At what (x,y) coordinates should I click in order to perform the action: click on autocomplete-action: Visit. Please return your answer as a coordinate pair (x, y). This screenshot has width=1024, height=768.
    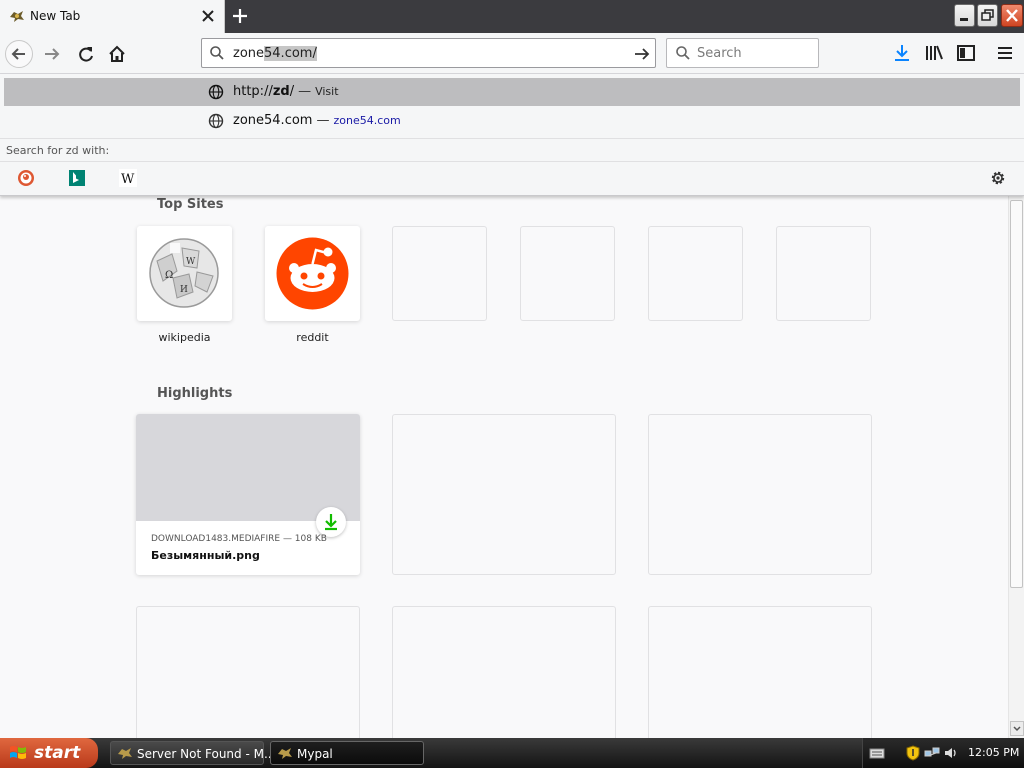
    Looking at the image, I should click on (327, 91).